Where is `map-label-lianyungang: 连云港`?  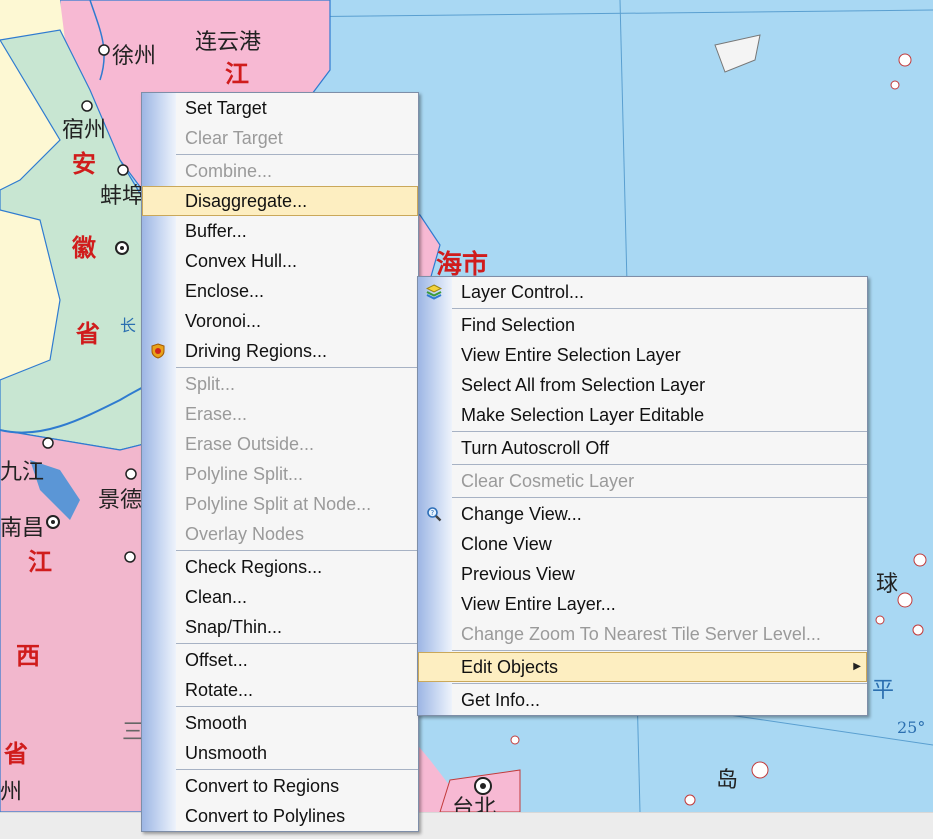 map-label-lianyungang: 连云港 is located at coordinates (228, 42).